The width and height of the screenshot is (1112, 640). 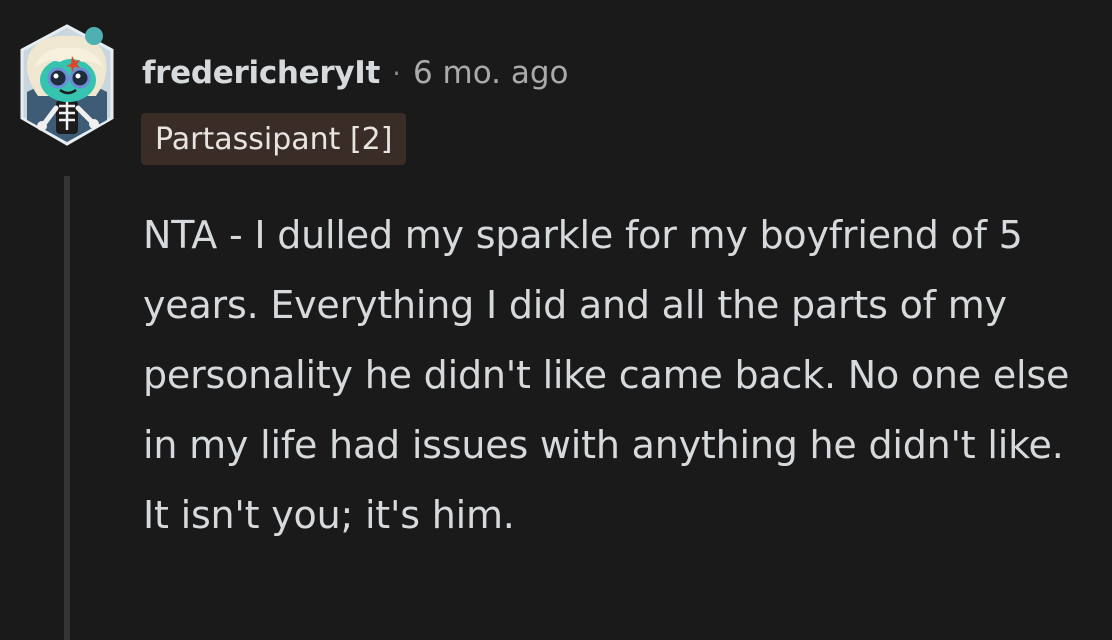 I want to click on thread-line, so click(x=67, y=408).